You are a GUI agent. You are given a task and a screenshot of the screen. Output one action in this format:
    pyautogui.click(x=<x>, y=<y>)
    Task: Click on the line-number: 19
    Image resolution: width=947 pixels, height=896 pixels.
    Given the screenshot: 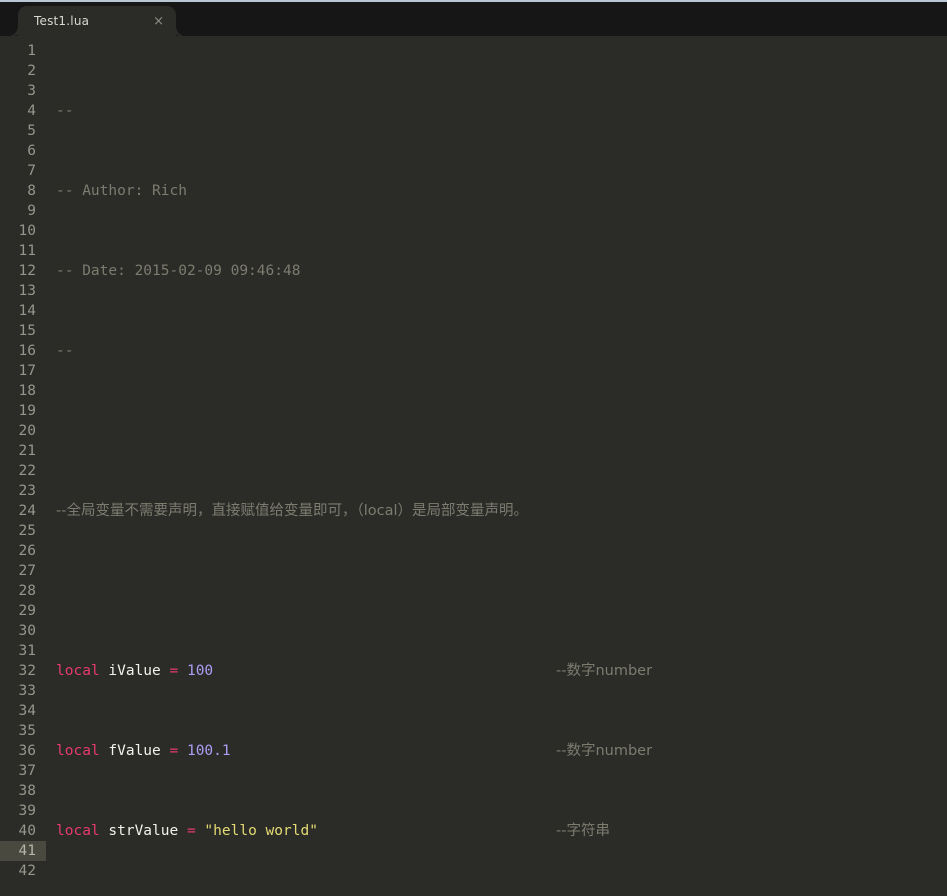 What is the action you would take?
    pyautogui.click(x=27, y=411)
    